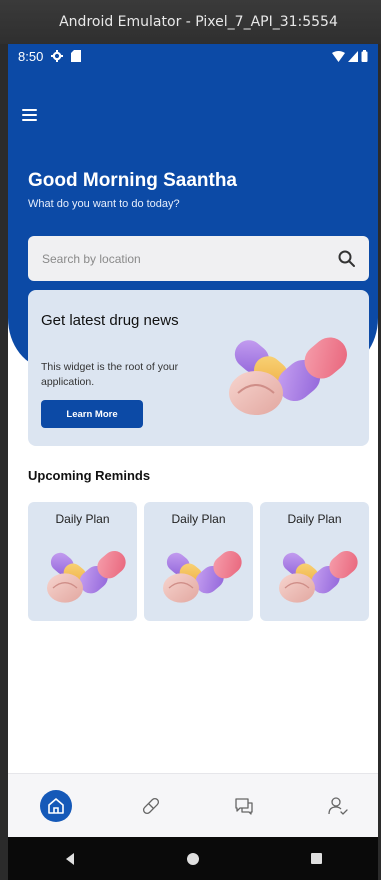 The height and width of the screenshot is (880, 381). What do you see at coordinates (132, 180) in the screenshot?
I see `greeting-title: Good Morning Saantha` at bounding box center [132, 180].